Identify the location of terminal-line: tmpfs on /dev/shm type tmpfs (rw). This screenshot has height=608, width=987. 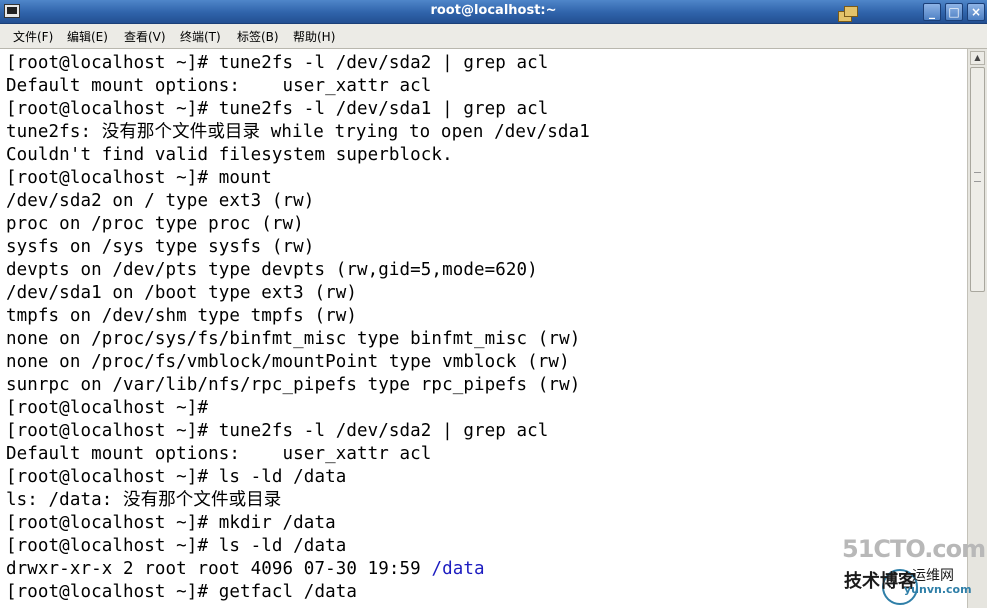
(181, 316).